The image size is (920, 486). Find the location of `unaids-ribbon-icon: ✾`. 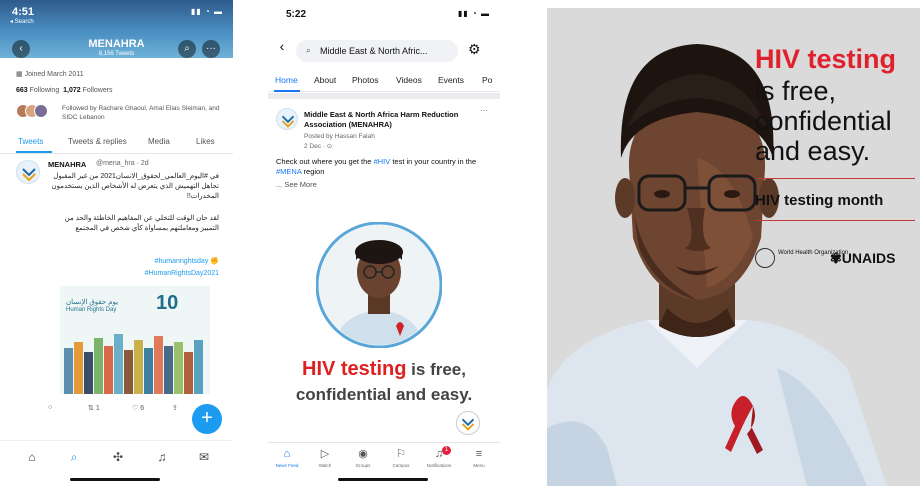

unaids-ribbon-icon: ✾ is located at coordinates (836, 258).